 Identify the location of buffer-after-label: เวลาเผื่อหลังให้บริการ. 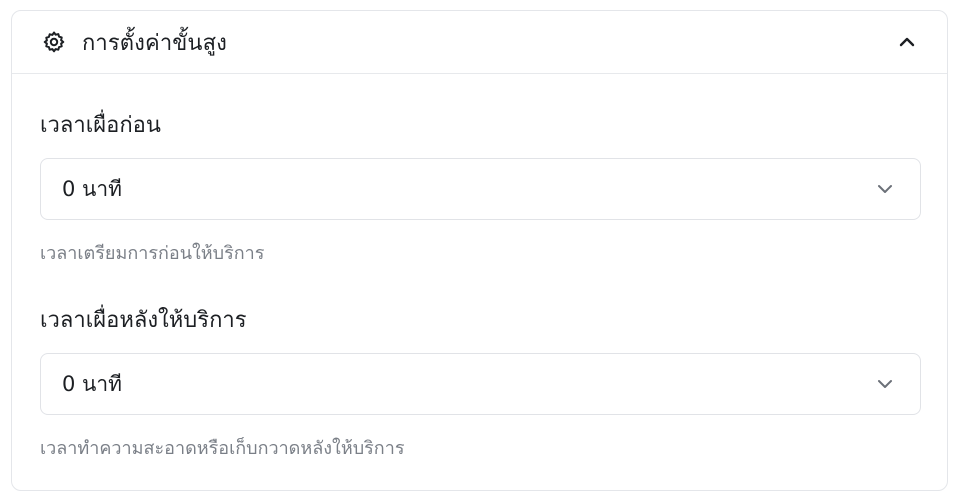
(143, 320).